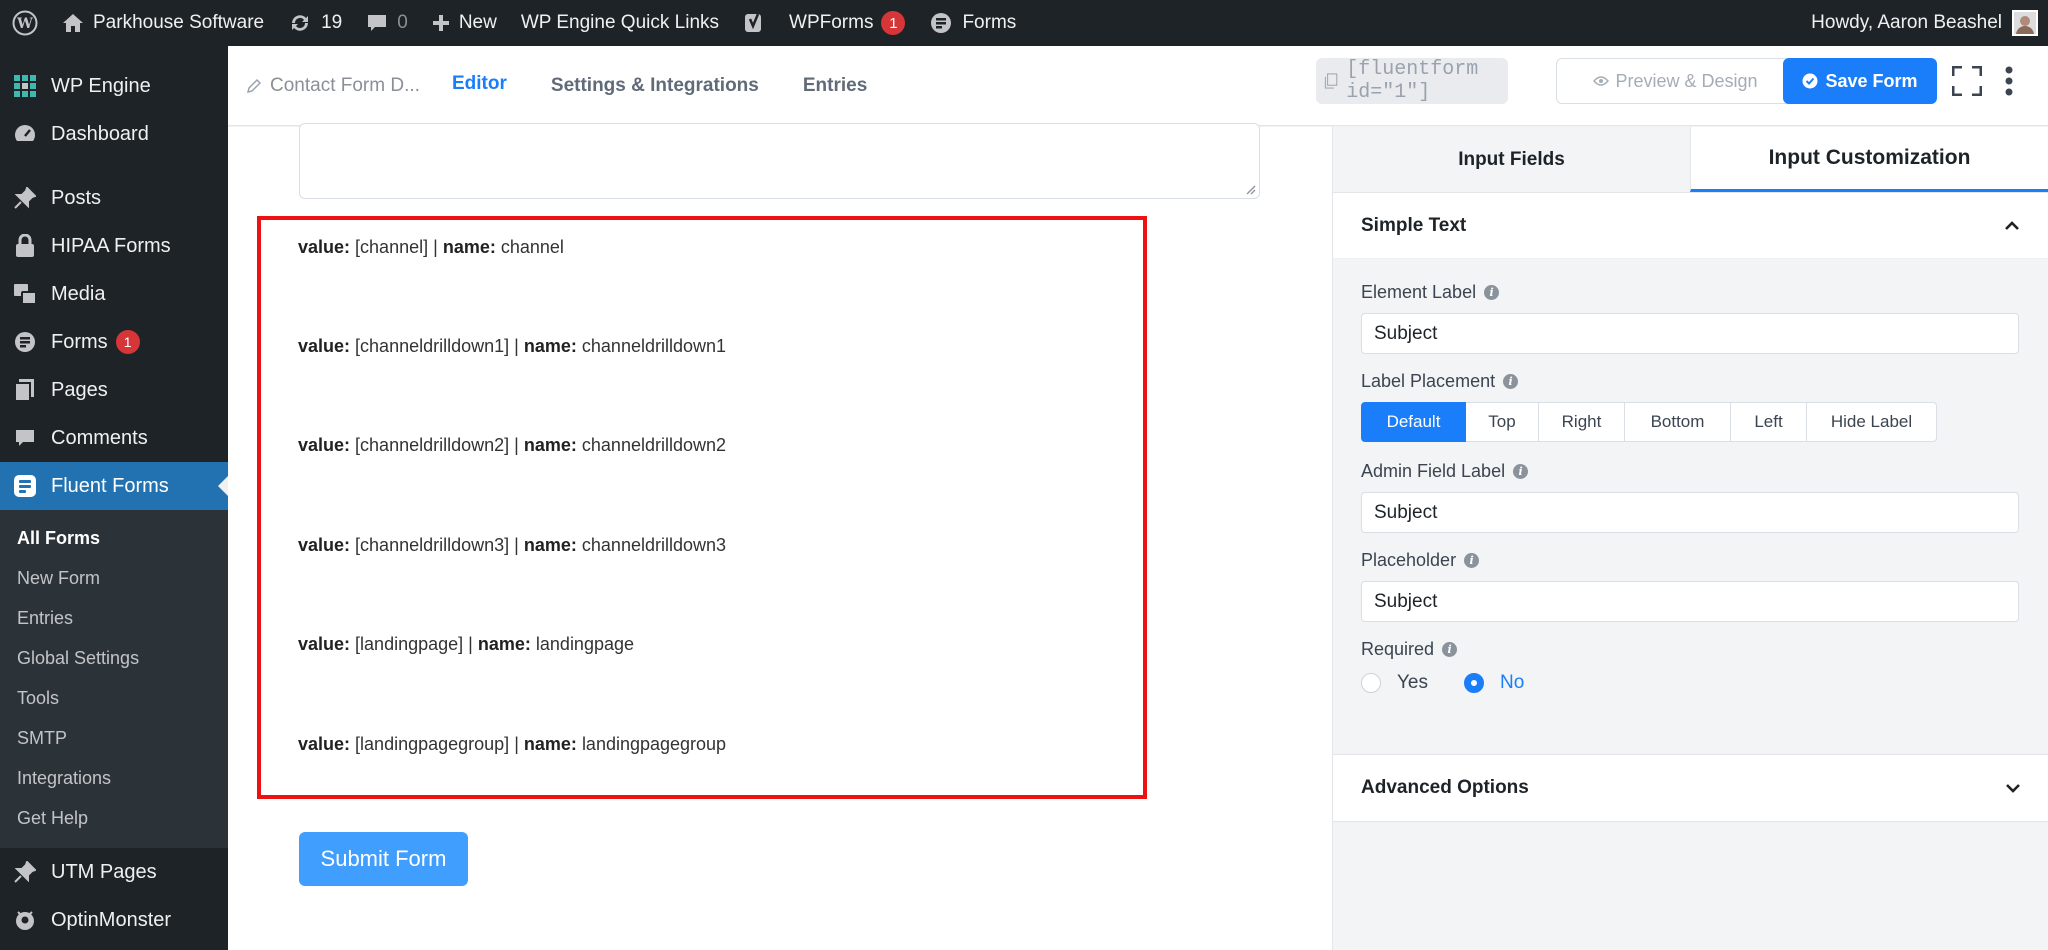  Describe the element at coordinates (1871, 80) in the screenshot. I see `save-form-label: Save Form` at that location.